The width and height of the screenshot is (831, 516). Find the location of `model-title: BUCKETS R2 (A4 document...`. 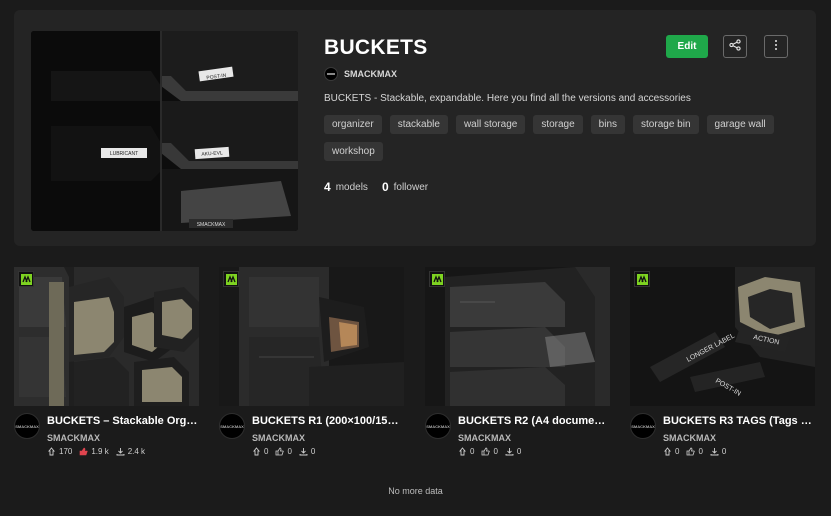

model-title: BUCKETS R2 (A4 document... is located at coordinates (534, 421).